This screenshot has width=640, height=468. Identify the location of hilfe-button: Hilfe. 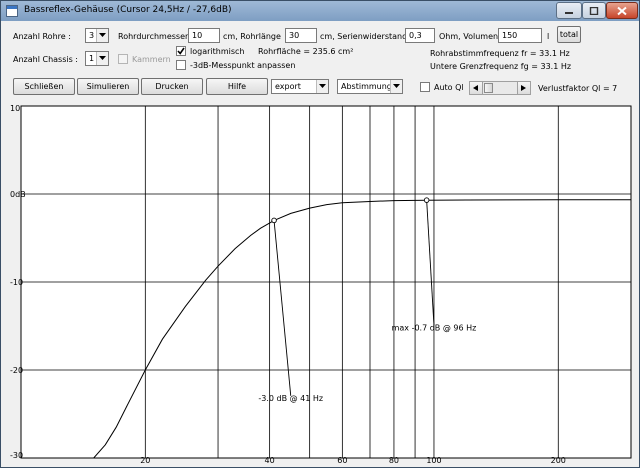
(237, 86).